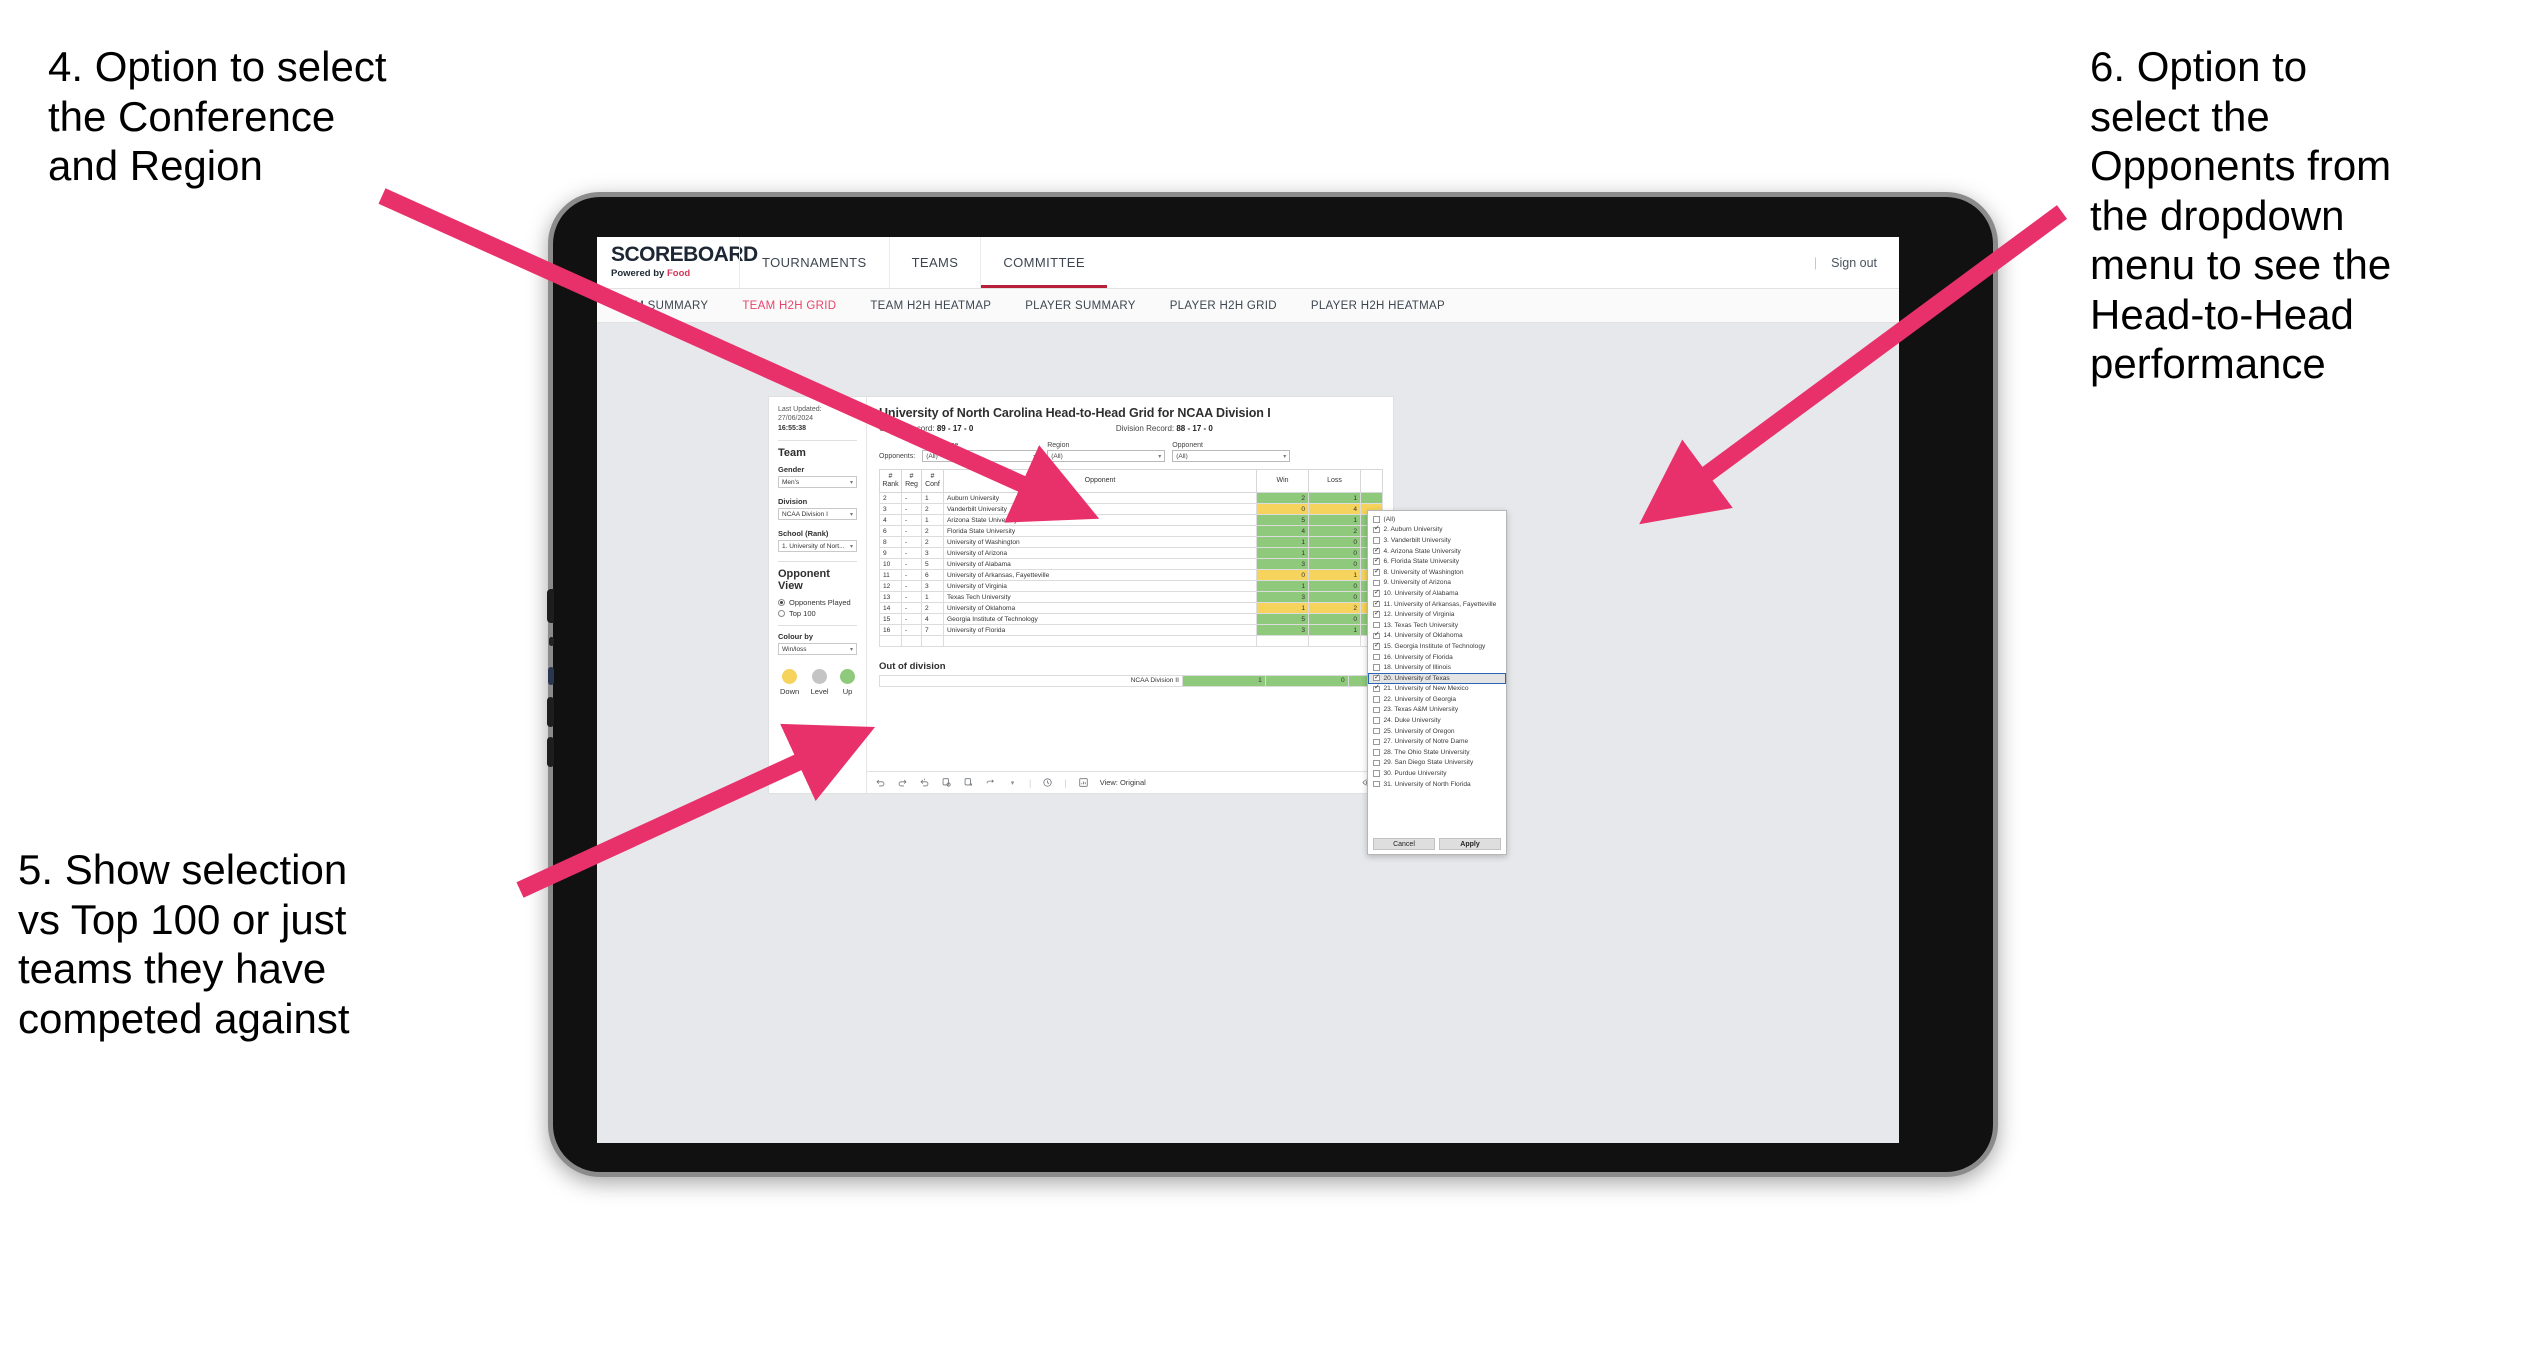  I want to click on table-row: 10-5 University of Alabama 3 0, so click(1131, 564).